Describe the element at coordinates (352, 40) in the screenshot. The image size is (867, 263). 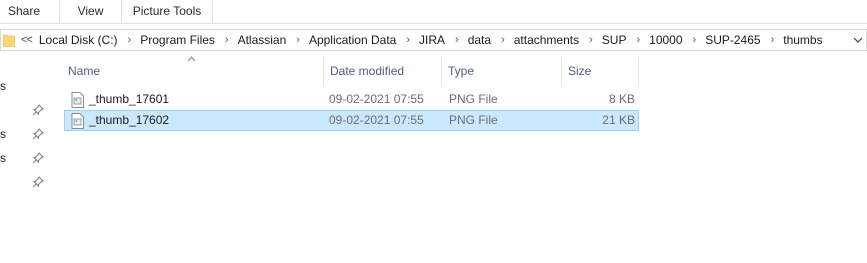
I see `breadcrumb-application-data: Application Data` at that location.